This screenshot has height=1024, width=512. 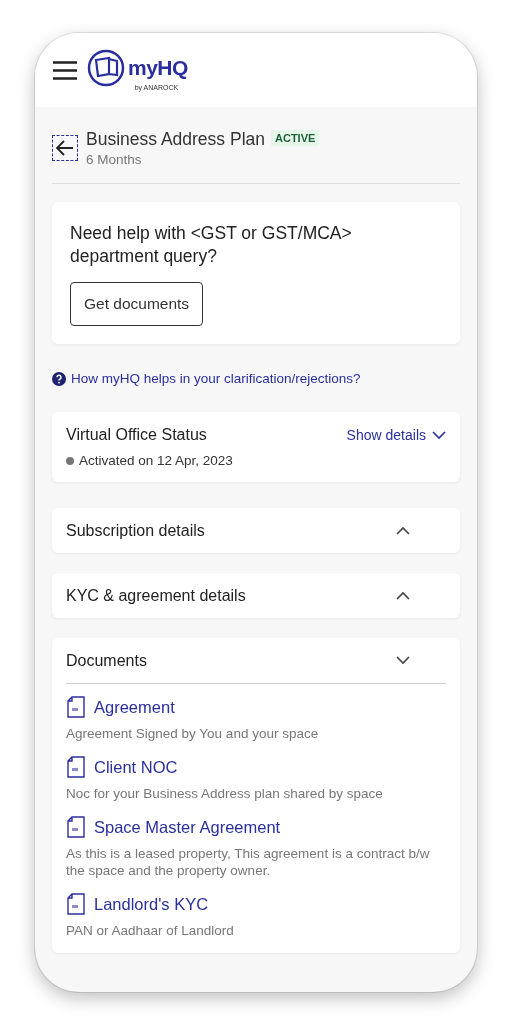 What do you see at coordinates (256, 595) in the screenshot?
I see `section-header: KYC & agreement details` at bounding box center [256, 595].